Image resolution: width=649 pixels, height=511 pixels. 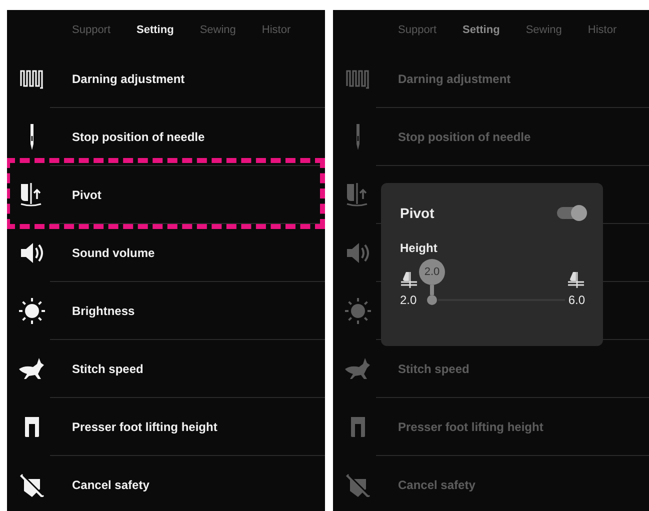 What do you see at coordinates (113, 253) in the screenshot?
I see `setting-label: Sound volume` at bounding box center [113, 253].